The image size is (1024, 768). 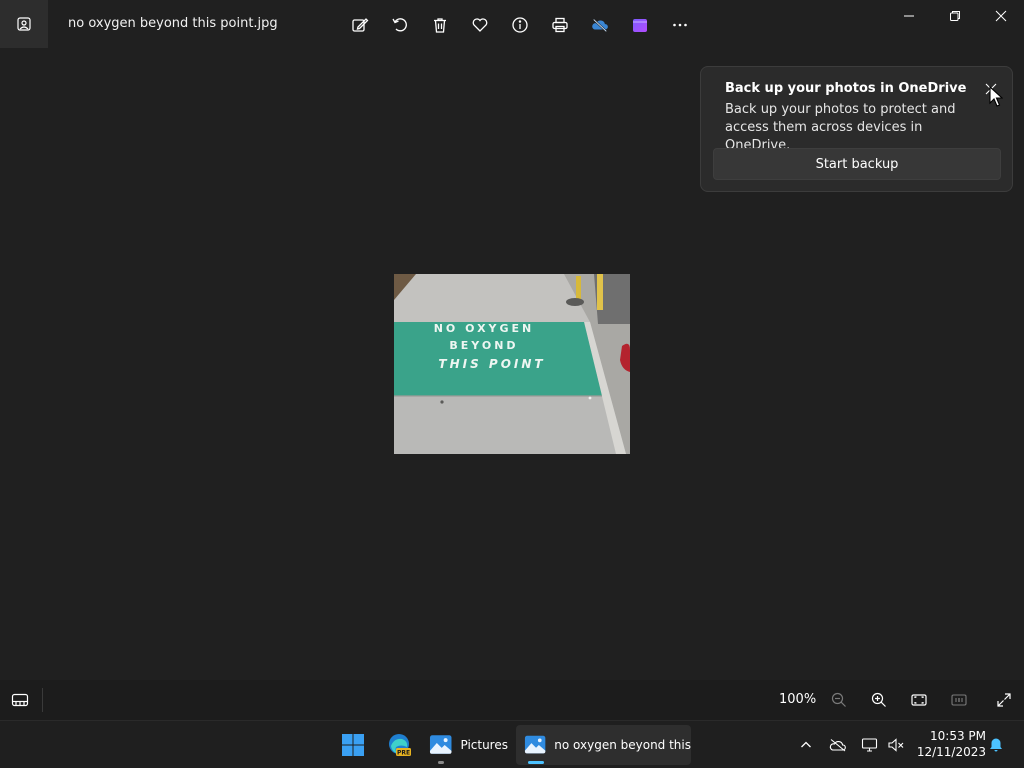 I want to click on more-icon, so click(x=680, y=25).